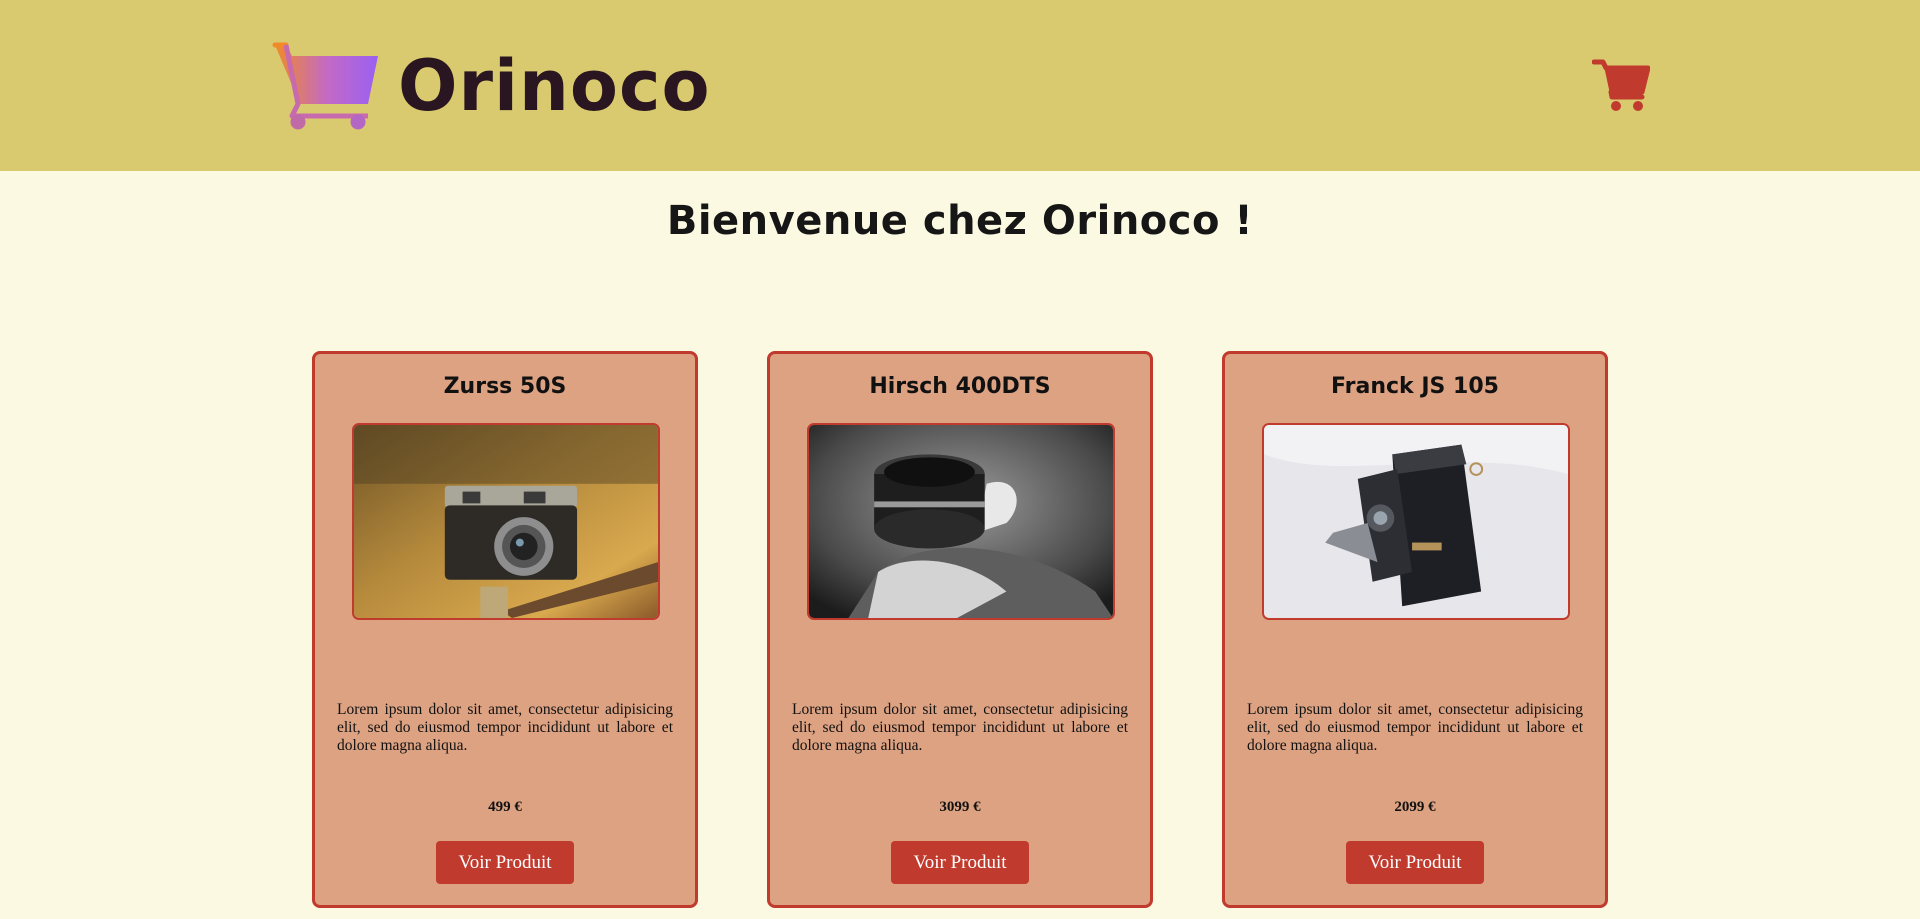 Image resolution: width=1920 pixels, height=919 pixels. What do you see at coordinates (1416, 521) in the screenshot?
I see `folding-camera-photo` at bounding box center [1416, 521].